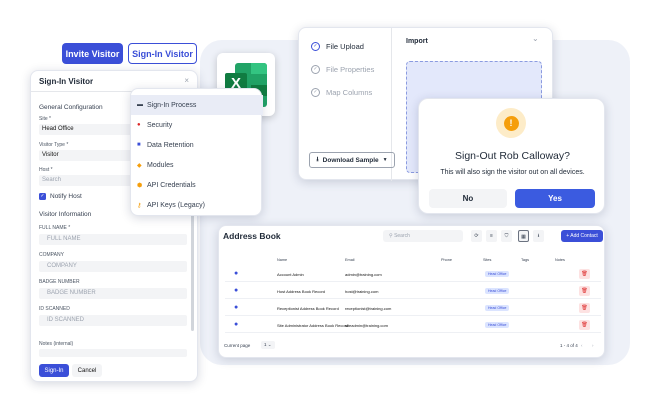  Describe the element at coordinates (313, 325) in the screenshot. I see `cell-name: Site Administrator Address Book Record` at that location.